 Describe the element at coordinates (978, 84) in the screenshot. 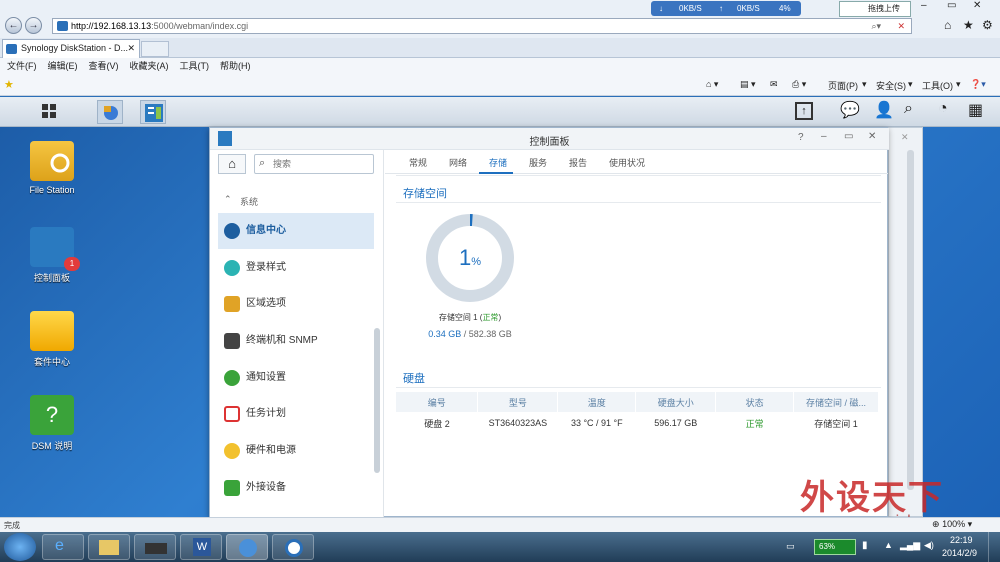

I see `help-icon: ❓▾` at that location.